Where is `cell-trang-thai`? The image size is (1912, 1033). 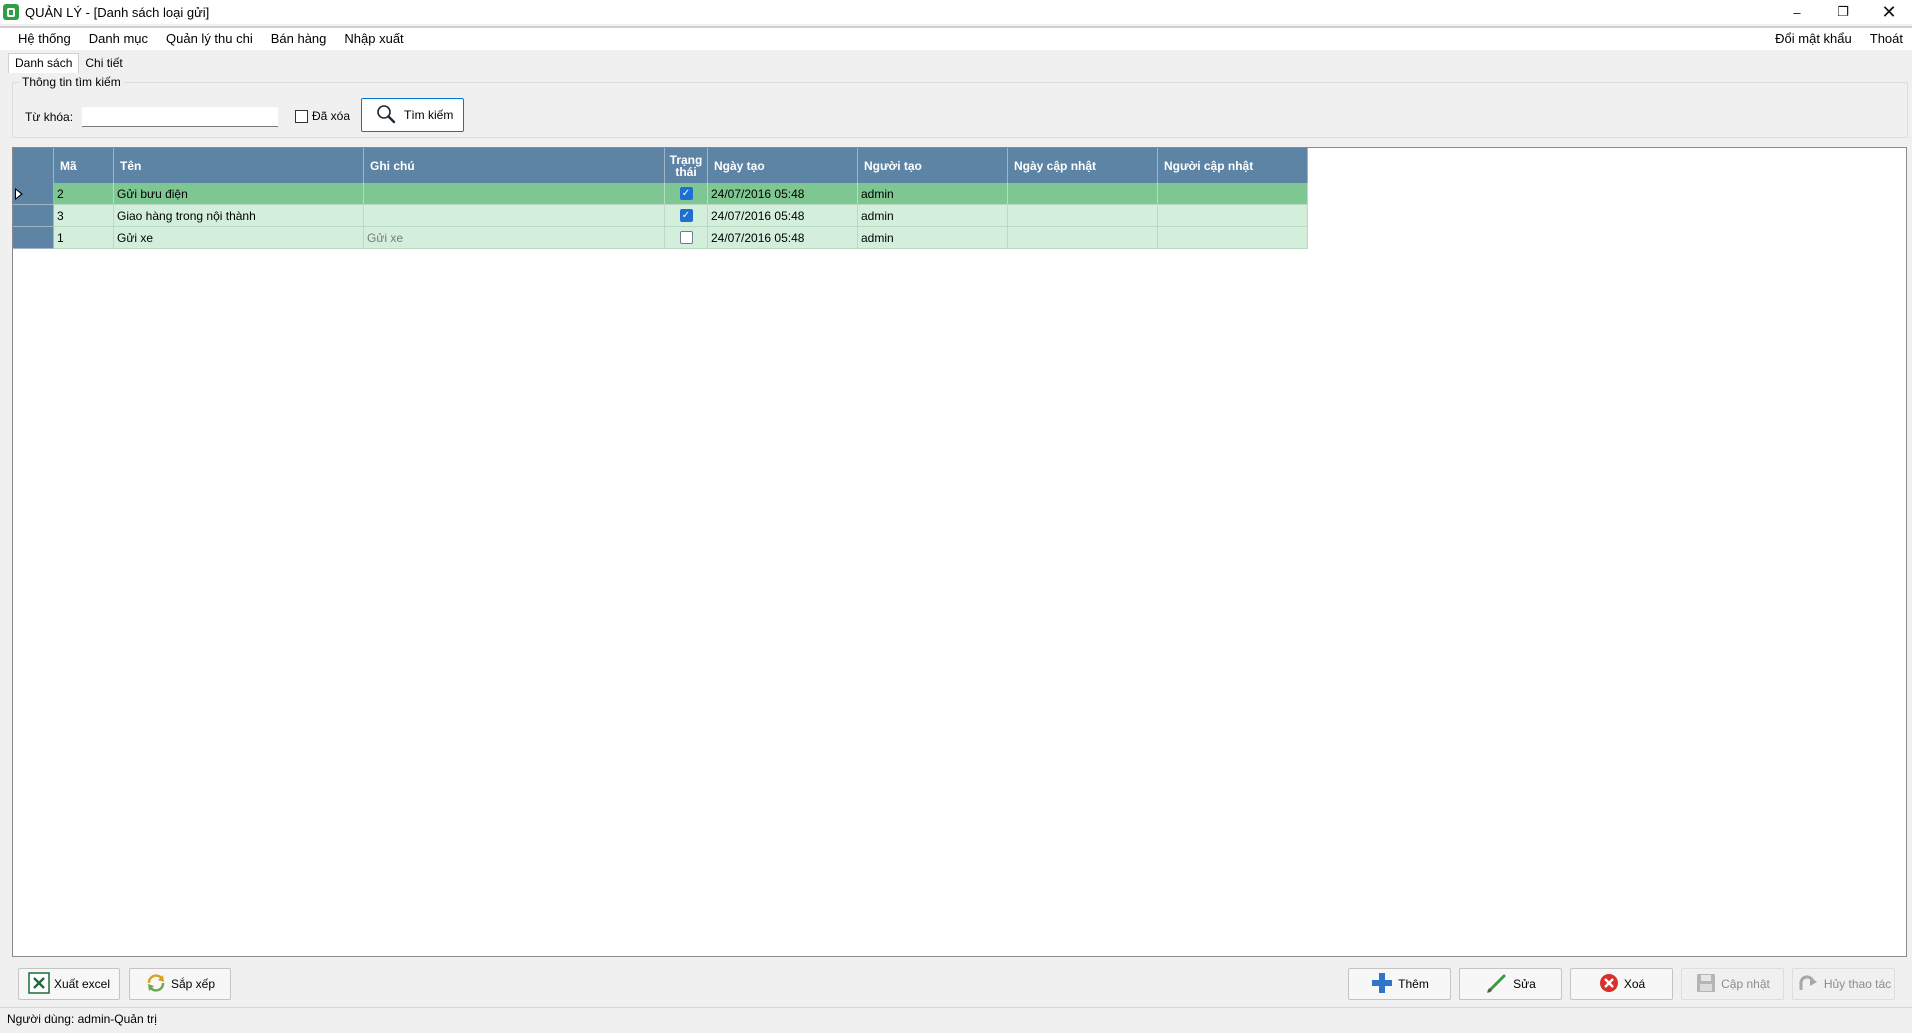
cell-trang-thai is located at coordinates (686, 238).